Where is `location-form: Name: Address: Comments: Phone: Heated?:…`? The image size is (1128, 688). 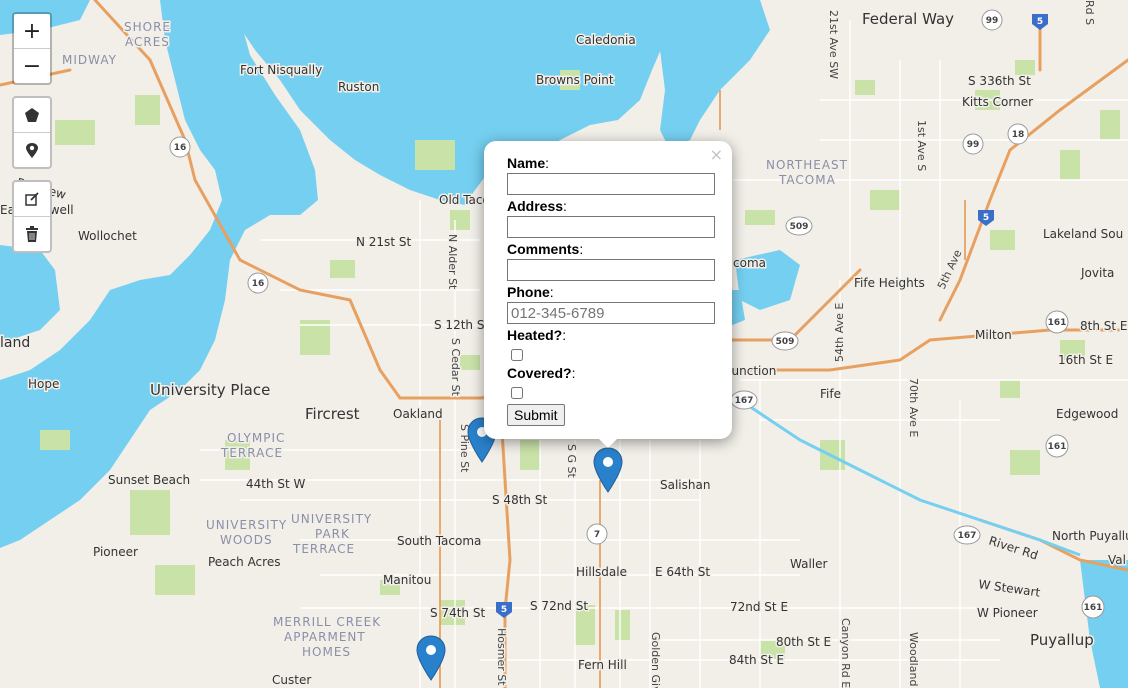 location-form: Name: Address: Comments: Phone: Heated?:… is located at coordinates (612, 290).